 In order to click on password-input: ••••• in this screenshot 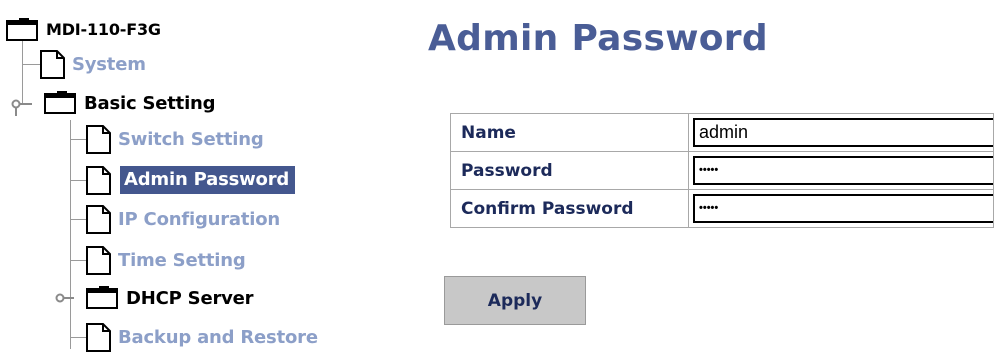, I will do `click(843, 170)`.